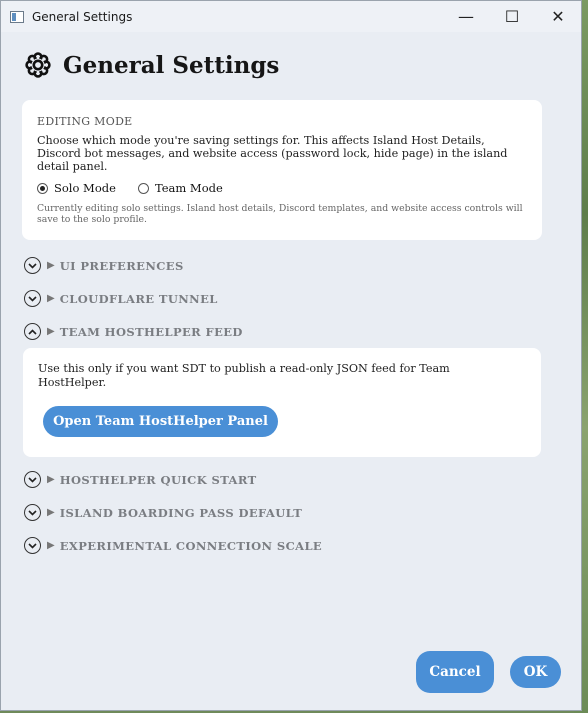 Image resolution: width=588 pixels, height=713 pixels. What do you see at coordinates (17, 16) in the screenshot?
I see `app-icon` at bounding box center [17, 16].